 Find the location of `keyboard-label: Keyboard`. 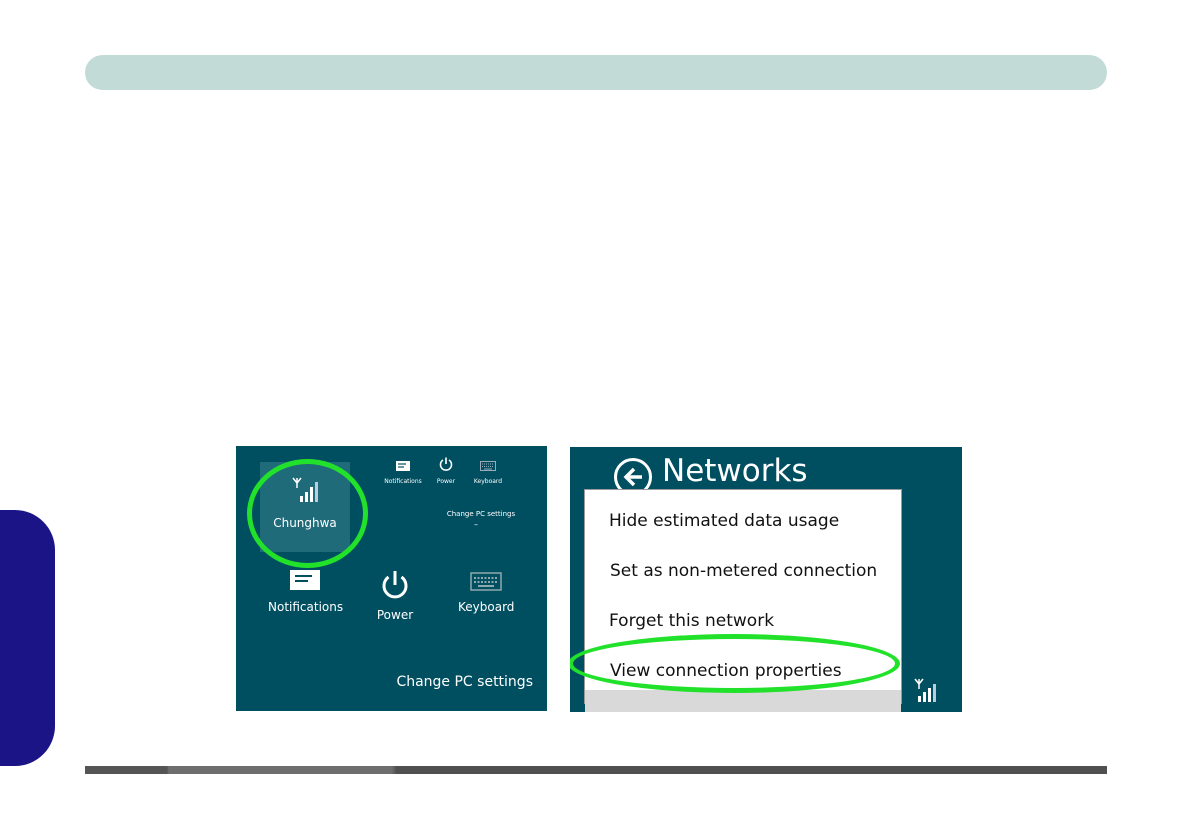

keyboard-label: Keyboard is located at coordinates (486, 607).